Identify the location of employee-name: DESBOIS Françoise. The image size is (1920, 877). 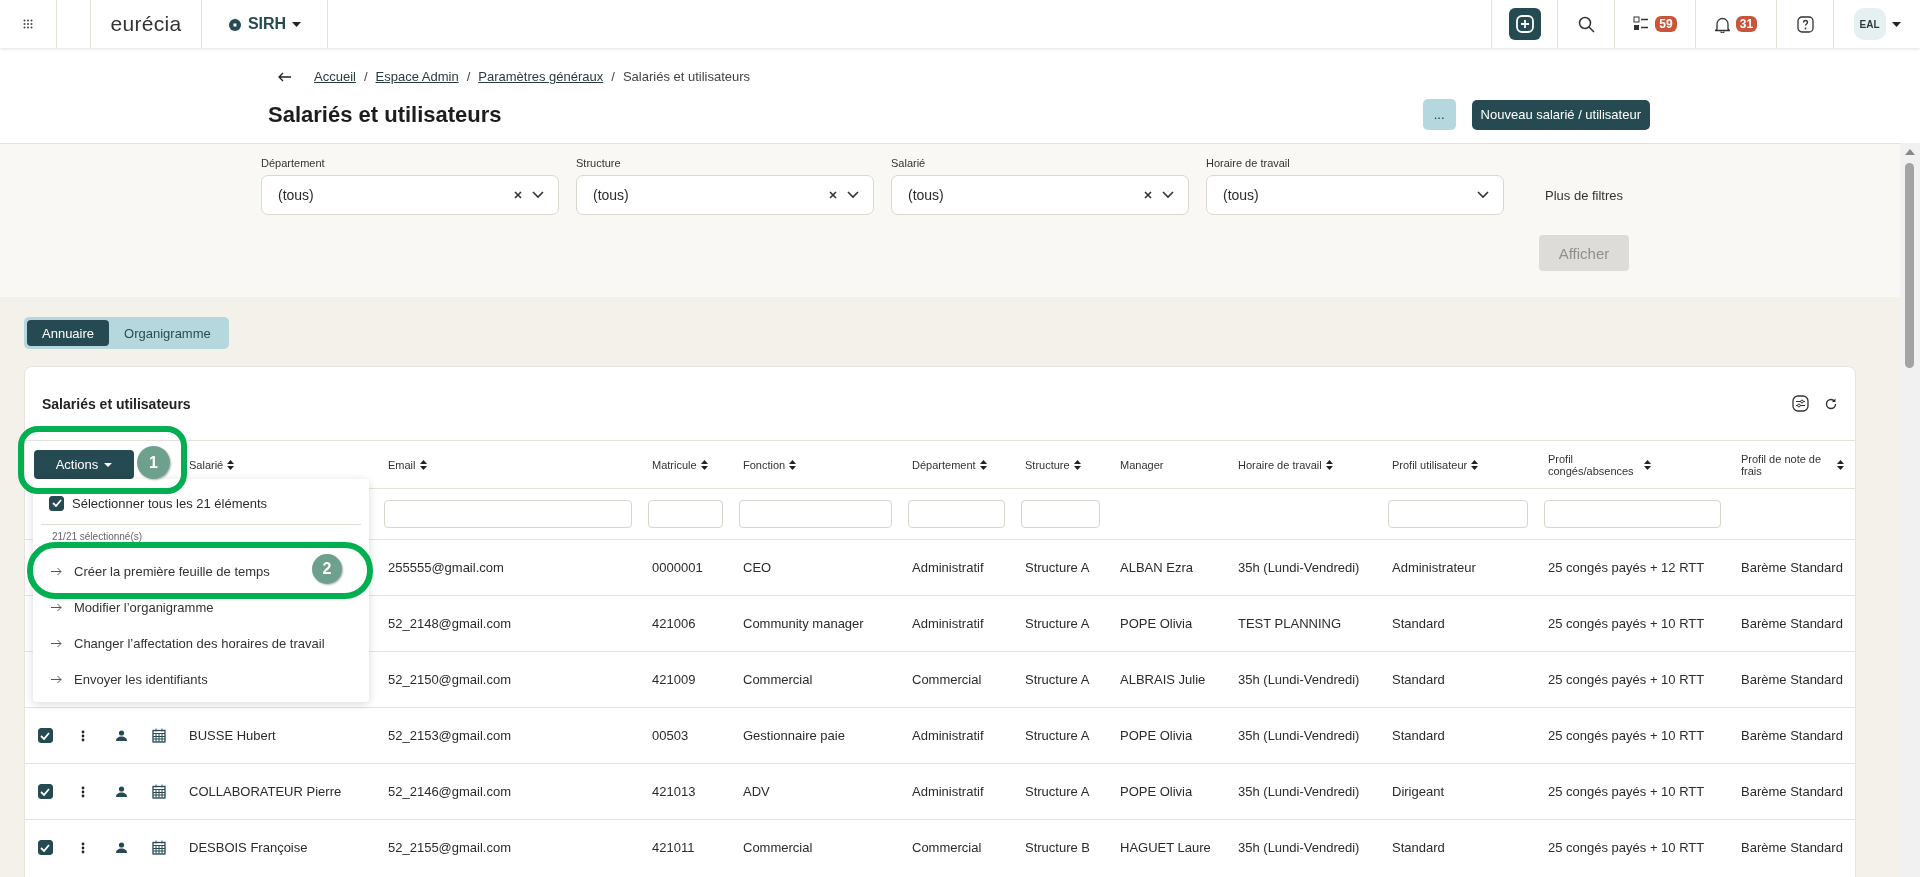
(276, 847).